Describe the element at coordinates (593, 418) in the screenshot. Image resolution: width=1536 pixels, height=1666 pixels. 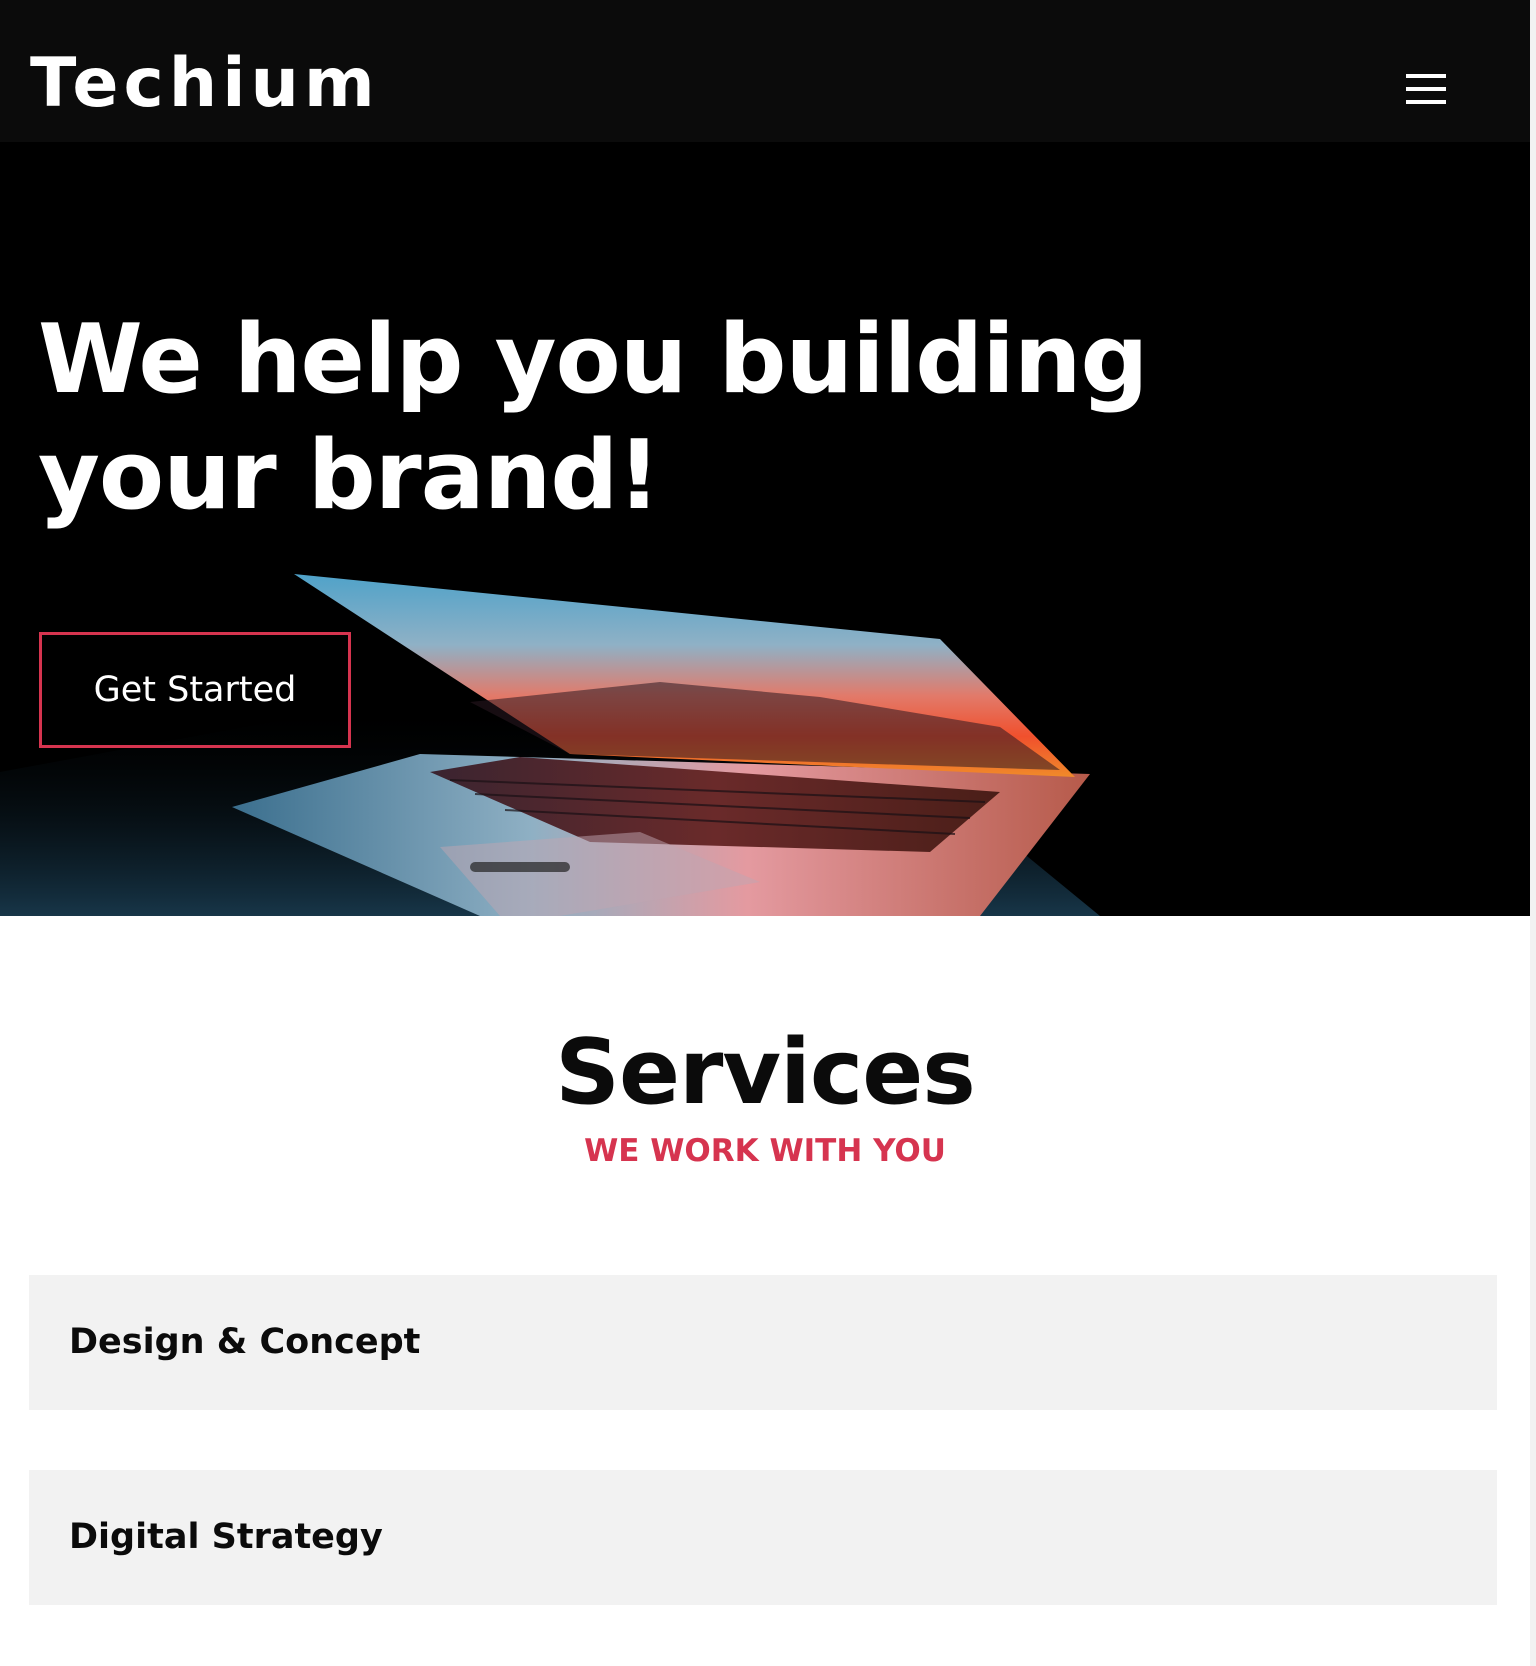
I see `hero-title: We help you building your brand!` at that location.